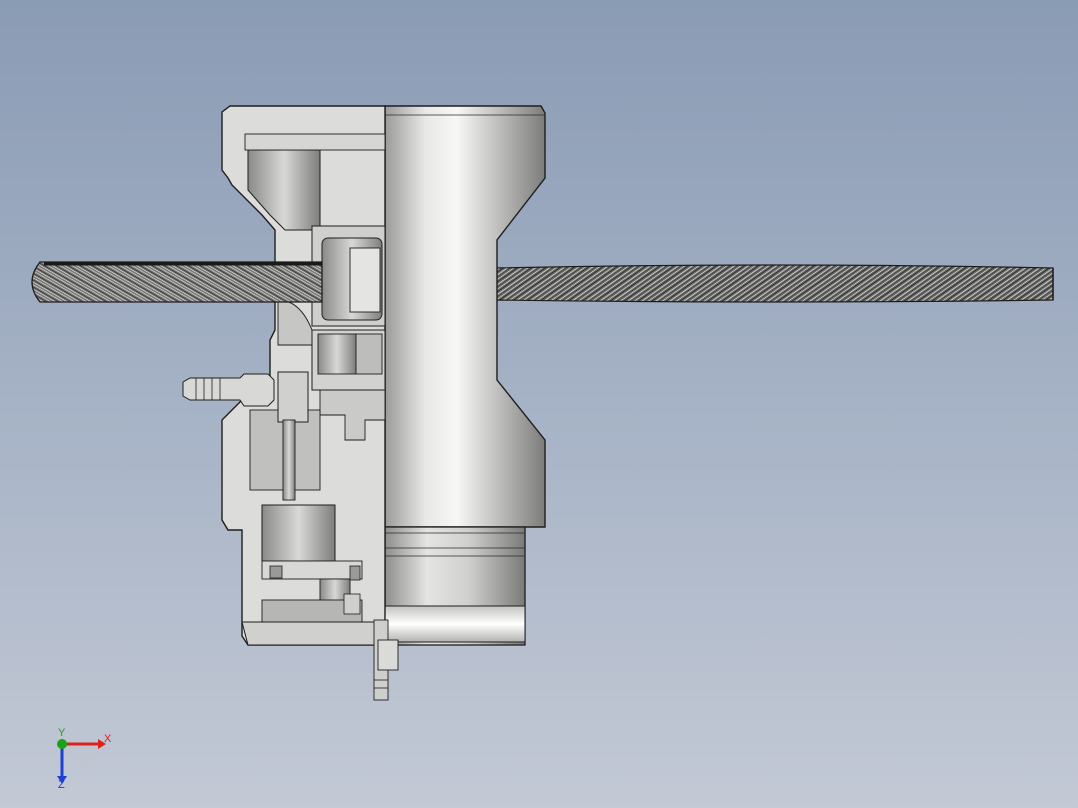 This screenshot has width=1078, height=808. What do you see at coordinates (177, 282) in the screenshot?
I see `wire-rope-left` at bounding box center [177, 282].